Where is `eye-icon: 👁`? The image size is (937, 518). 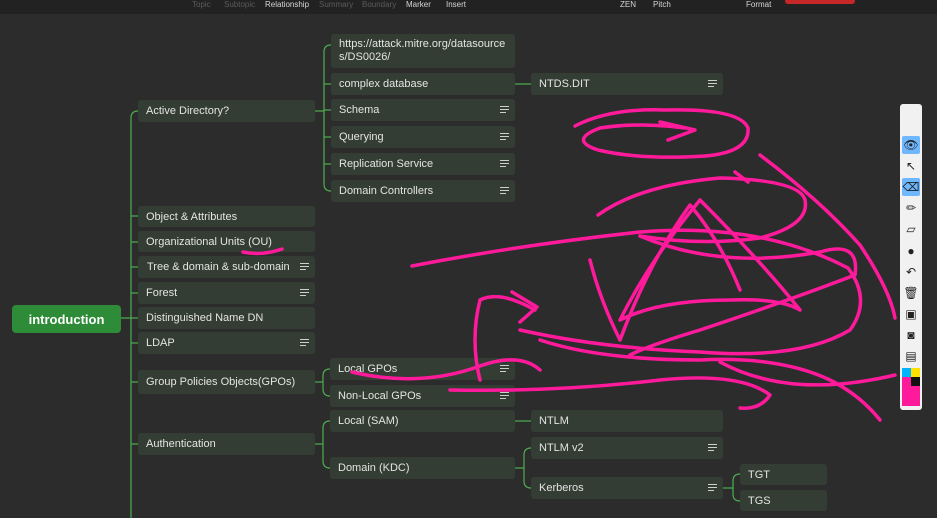 eye-icon: 👁 is located at coordinates (911, 145).